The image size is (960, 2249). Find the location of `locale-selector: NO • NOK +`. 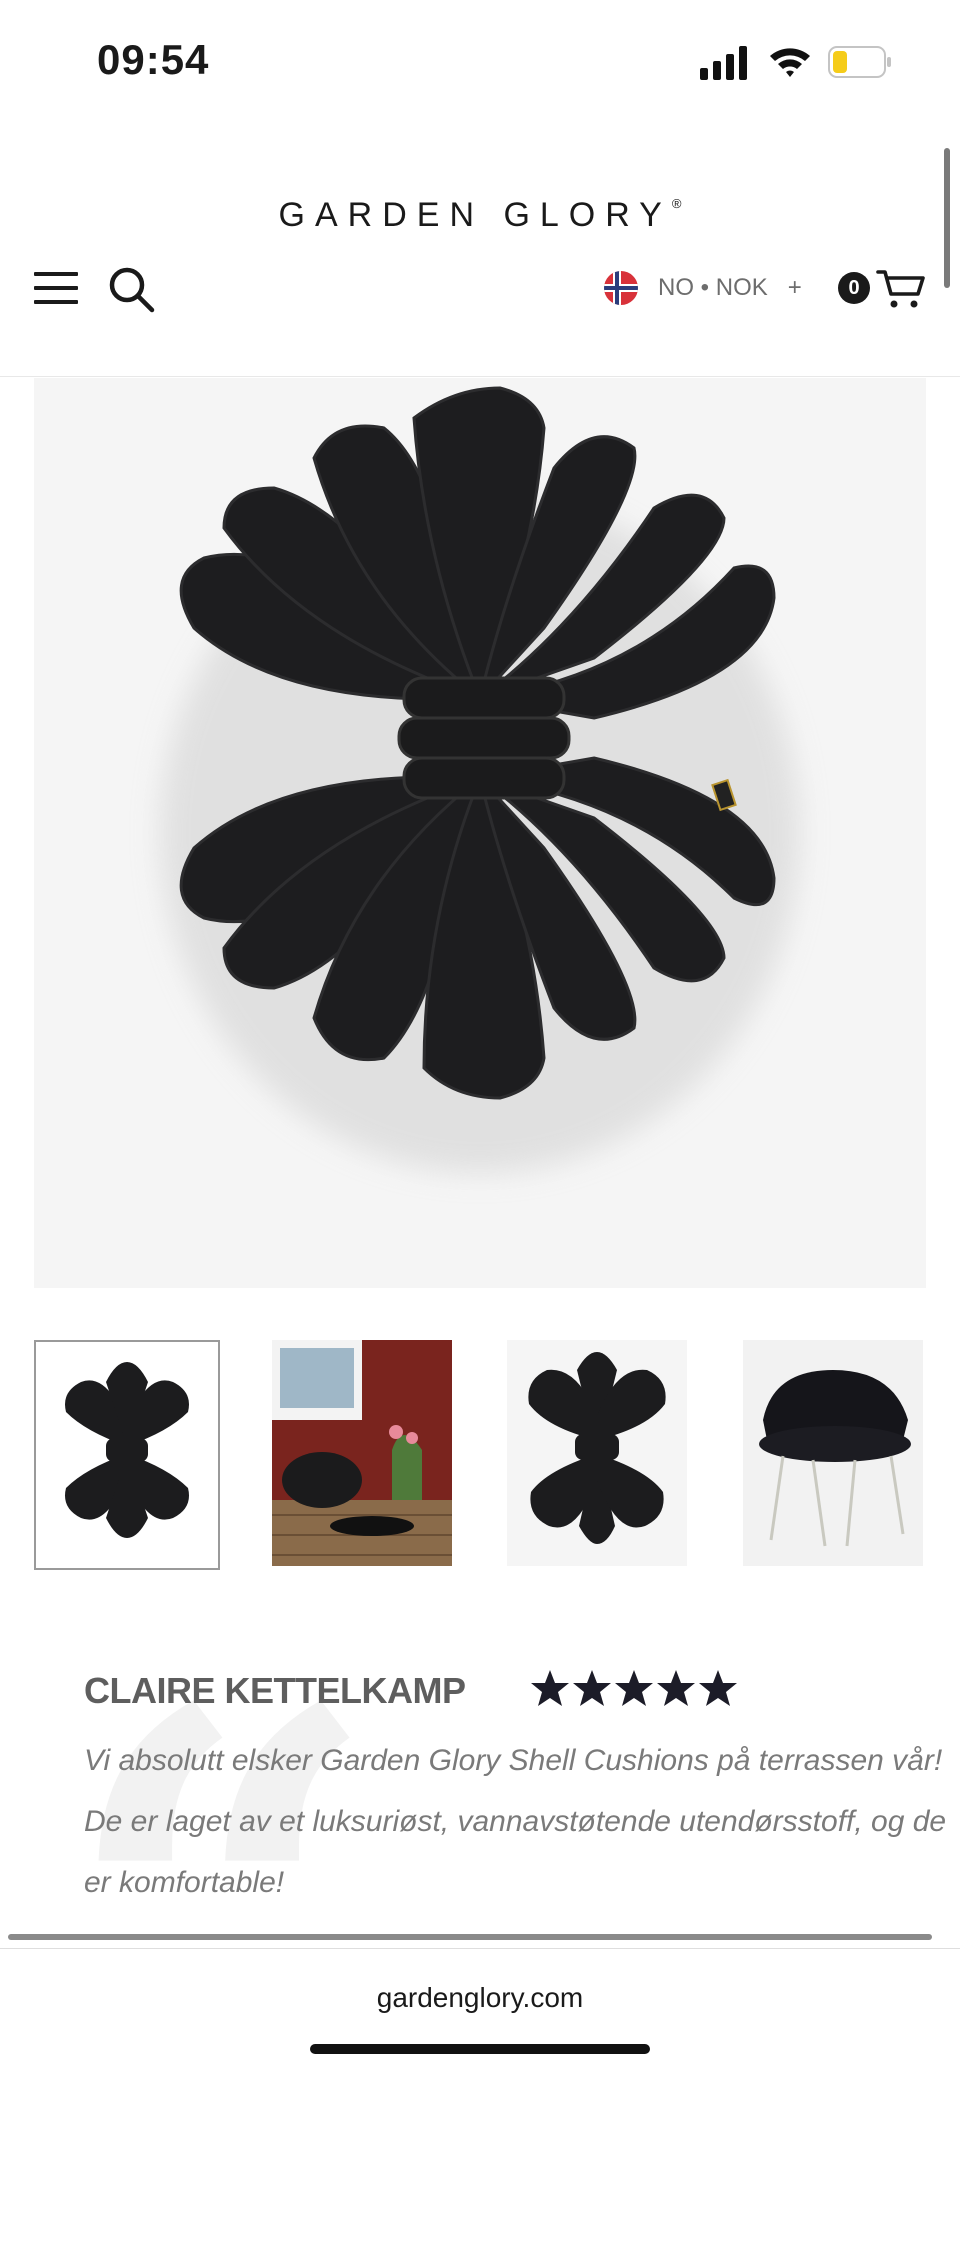

locale-selector: NO • NOK + is located at coordinates (703, 288).